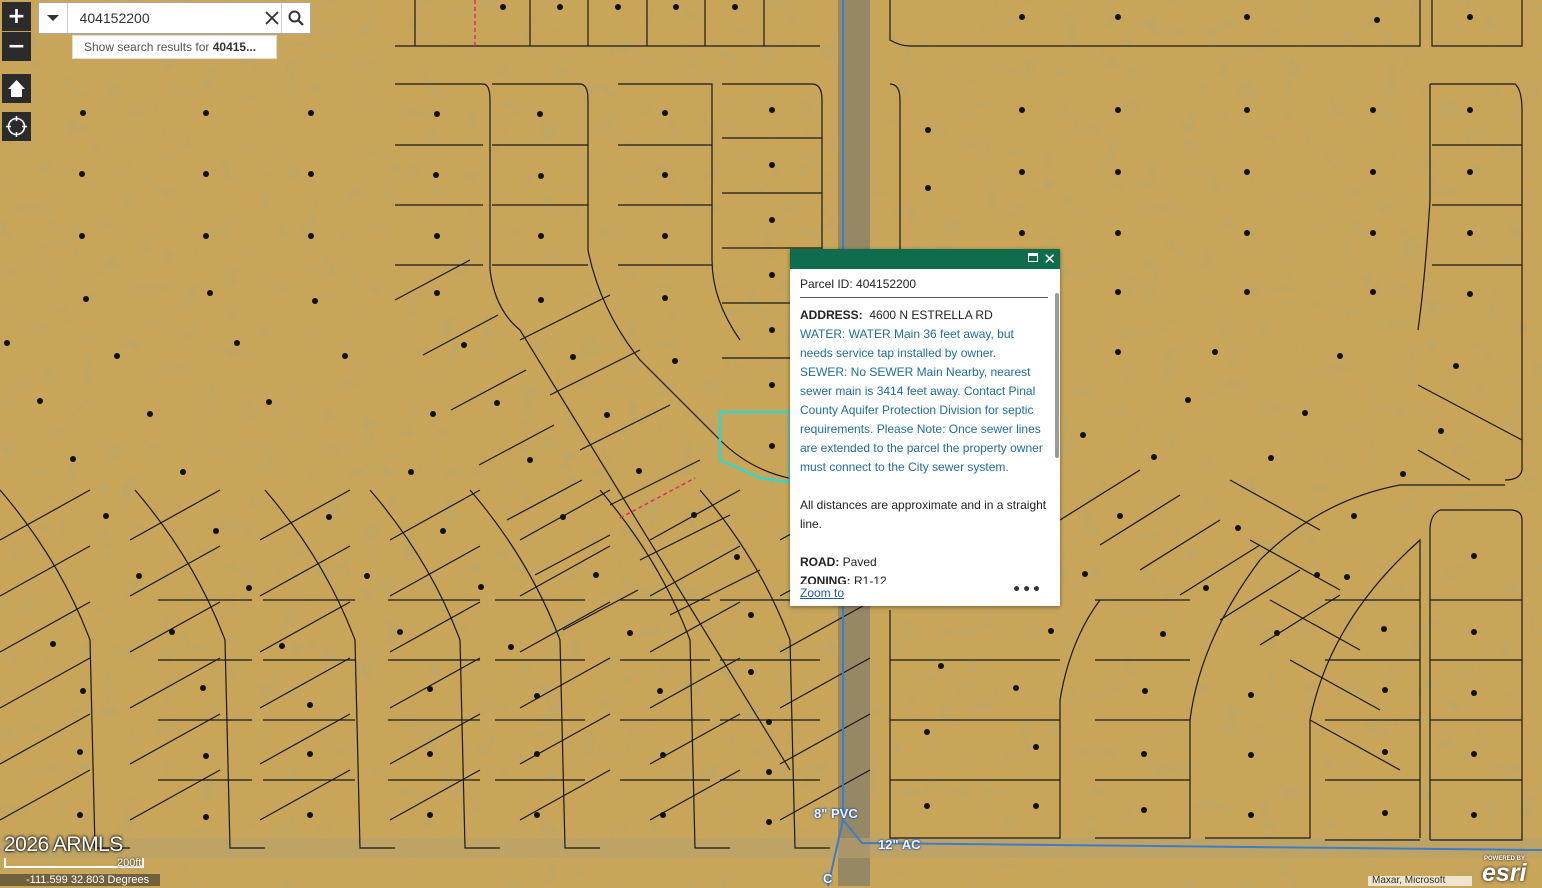  I want to click on close-icon: ✕, so click(1049, 259).